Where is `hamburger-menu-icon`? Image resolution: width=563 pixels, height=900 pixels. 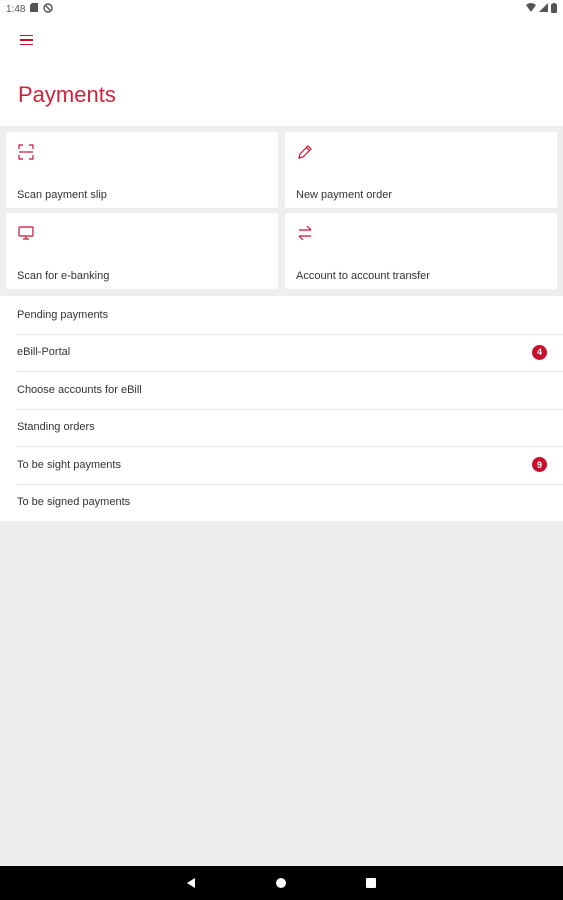 hamburger-menu-icon is located at coordinates (26, 40).